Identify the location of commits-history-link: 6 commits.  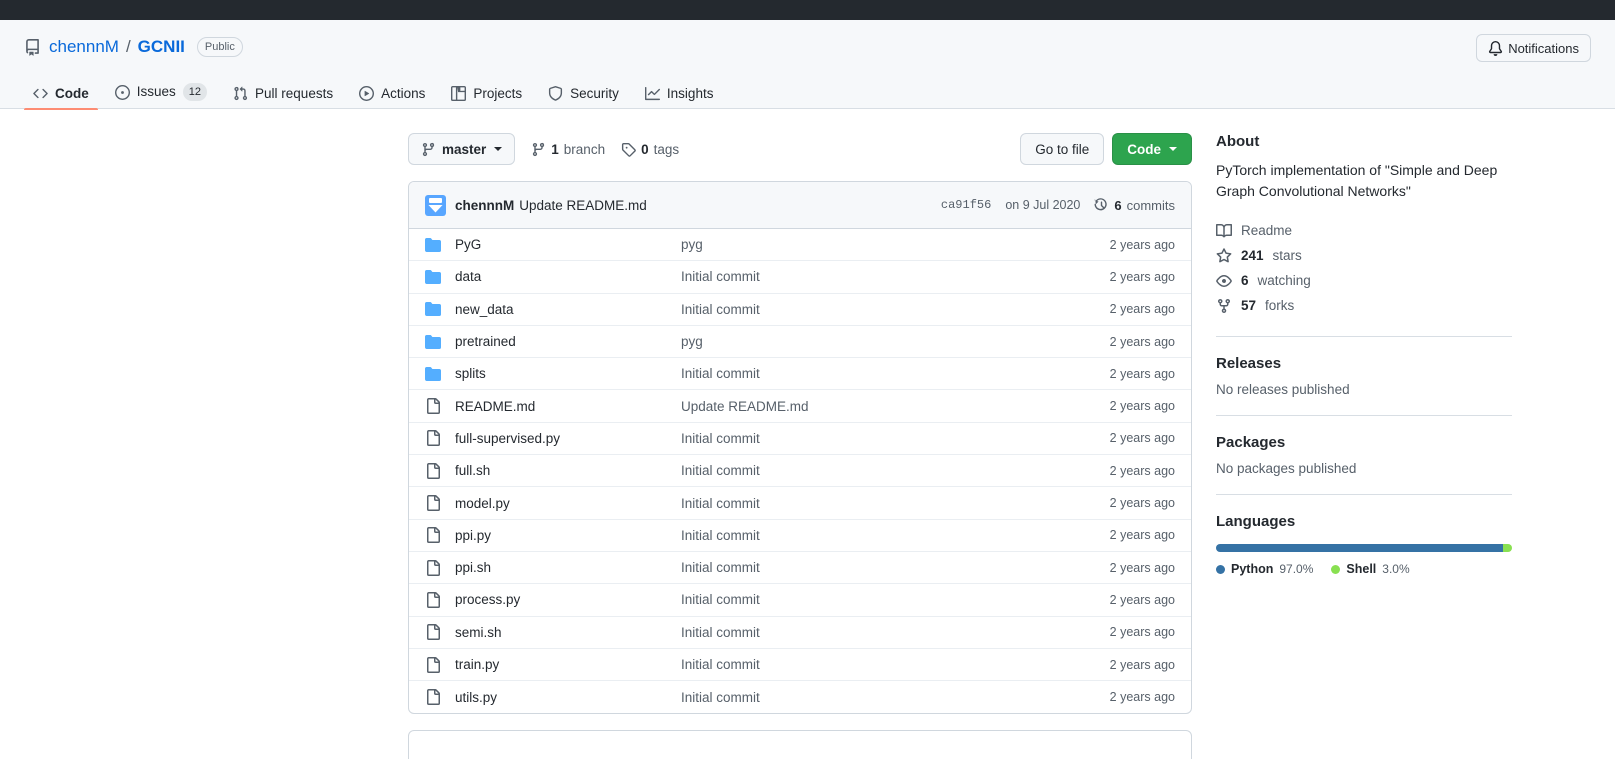
(1134, 205).